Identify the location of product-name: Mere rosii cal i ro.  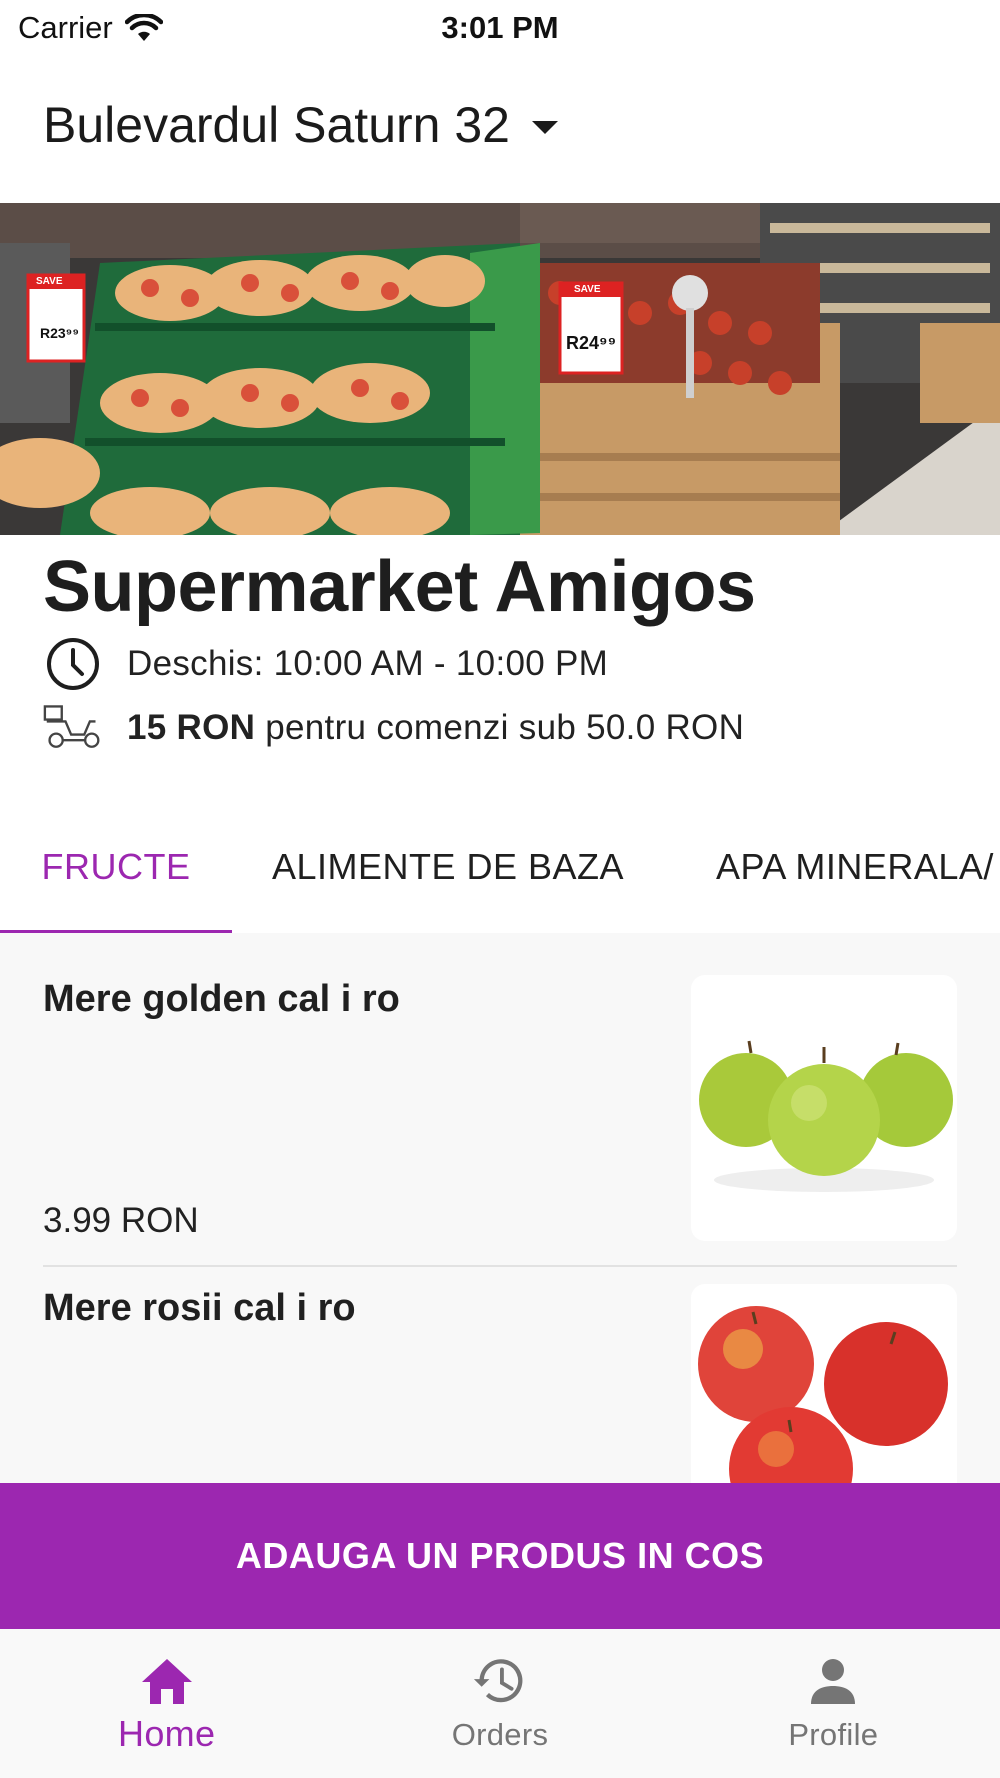
(199, 1308).